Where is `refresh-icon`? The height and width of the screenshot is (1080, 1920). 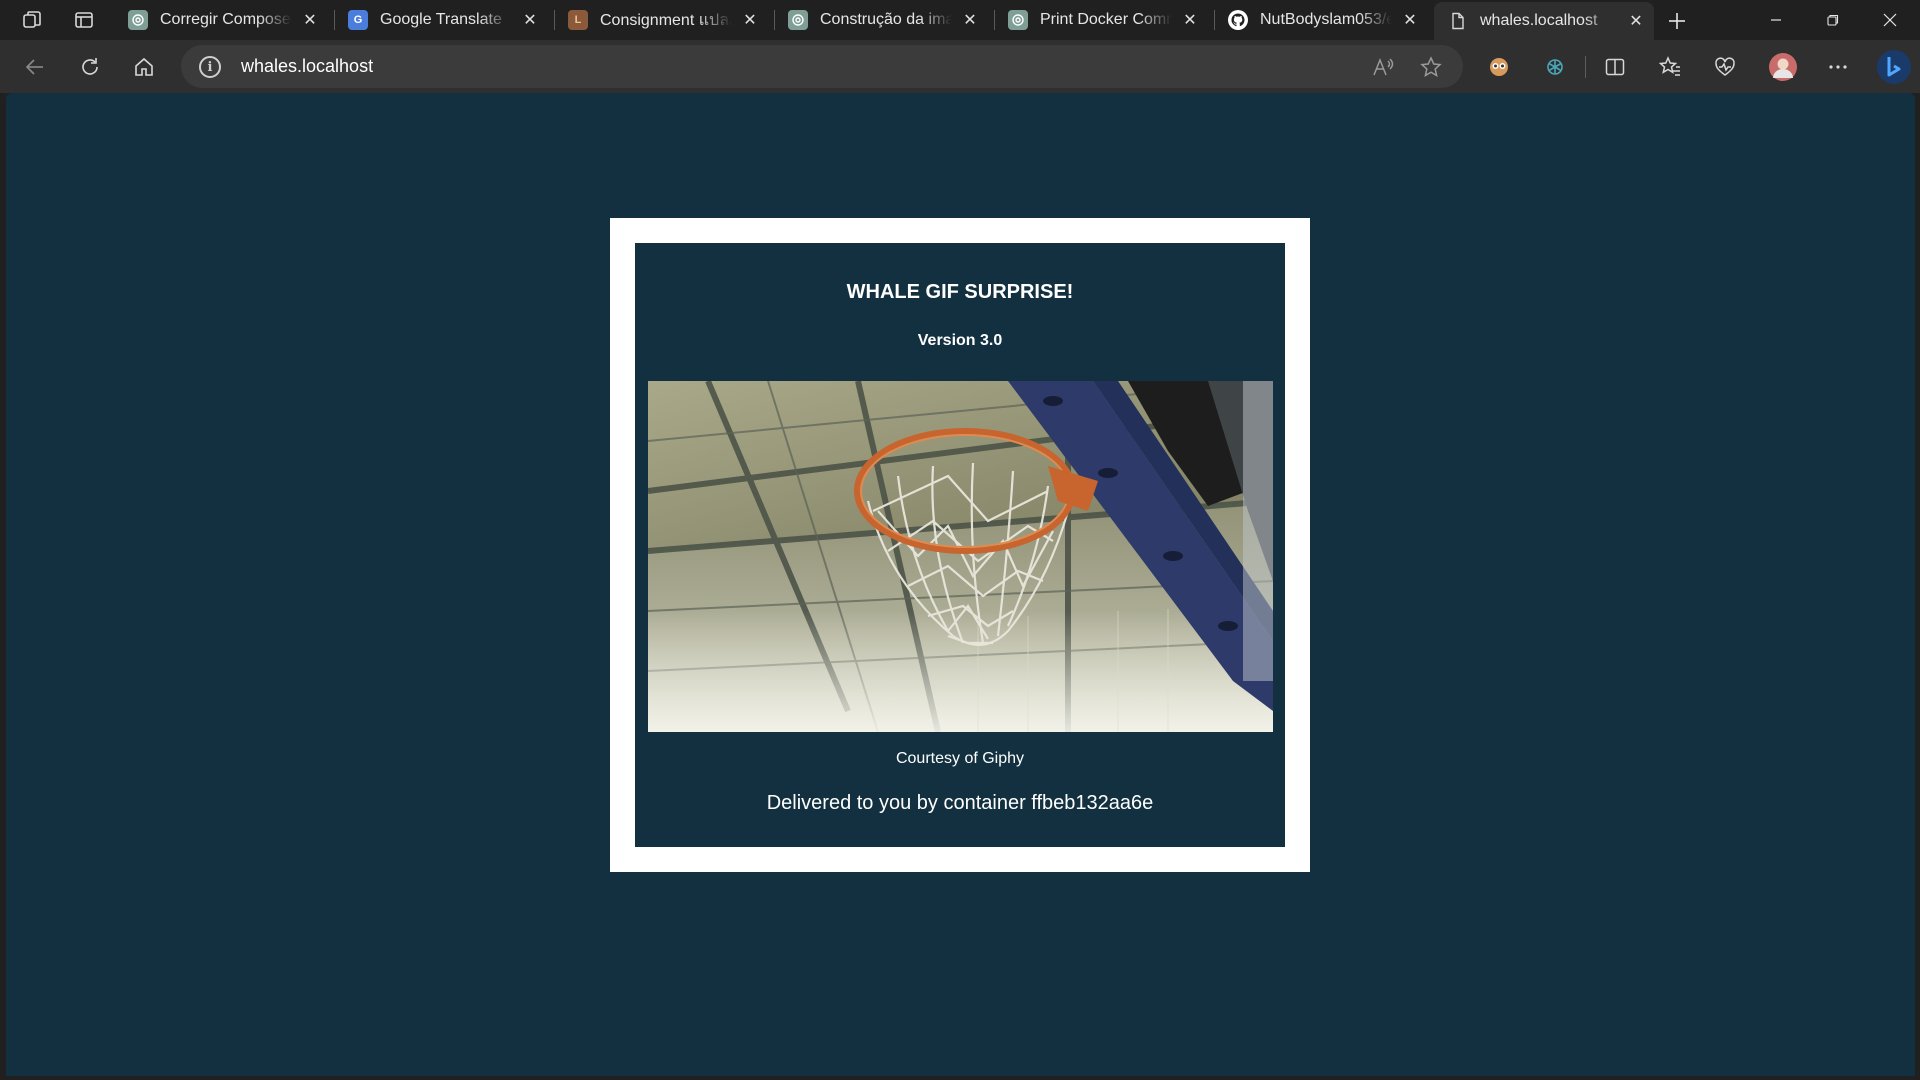 refresh-icon is located at coordinates (90, 67).